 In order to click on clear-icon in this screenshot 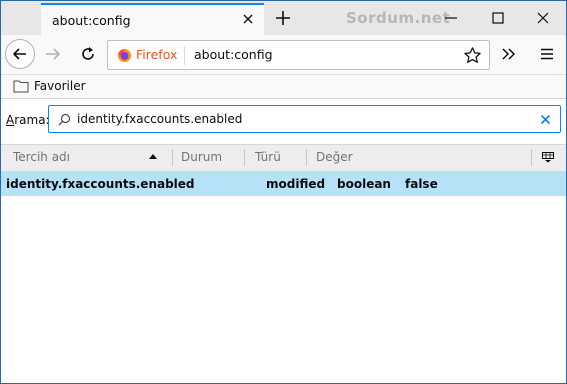, I will do `click(545, 119)`.